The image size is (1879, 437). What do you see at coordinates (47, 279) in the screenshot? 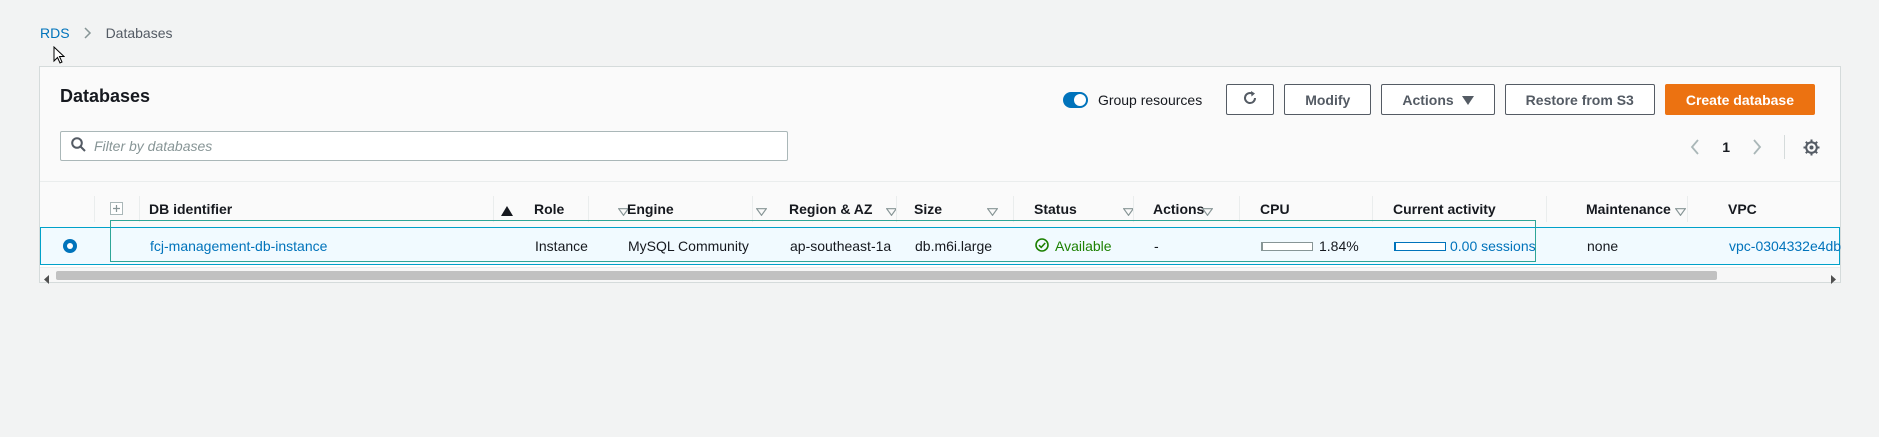
I see `scroll-left-icon` at bounding box center [47, 279].